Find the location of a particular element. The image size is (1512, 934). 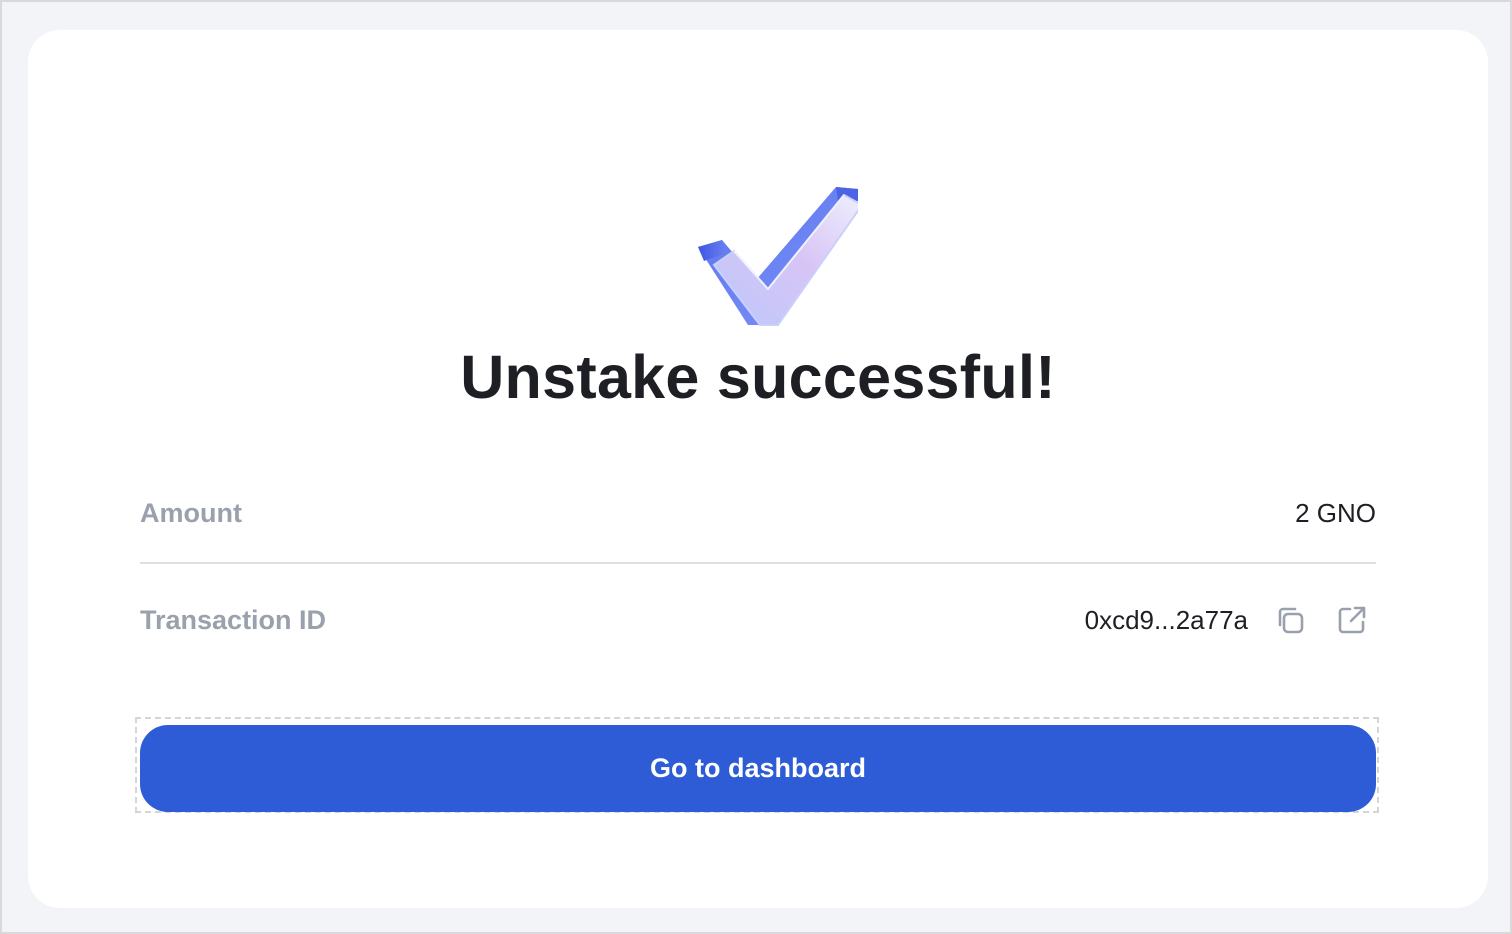

copy-icon is located at coordinates (1290, 620).